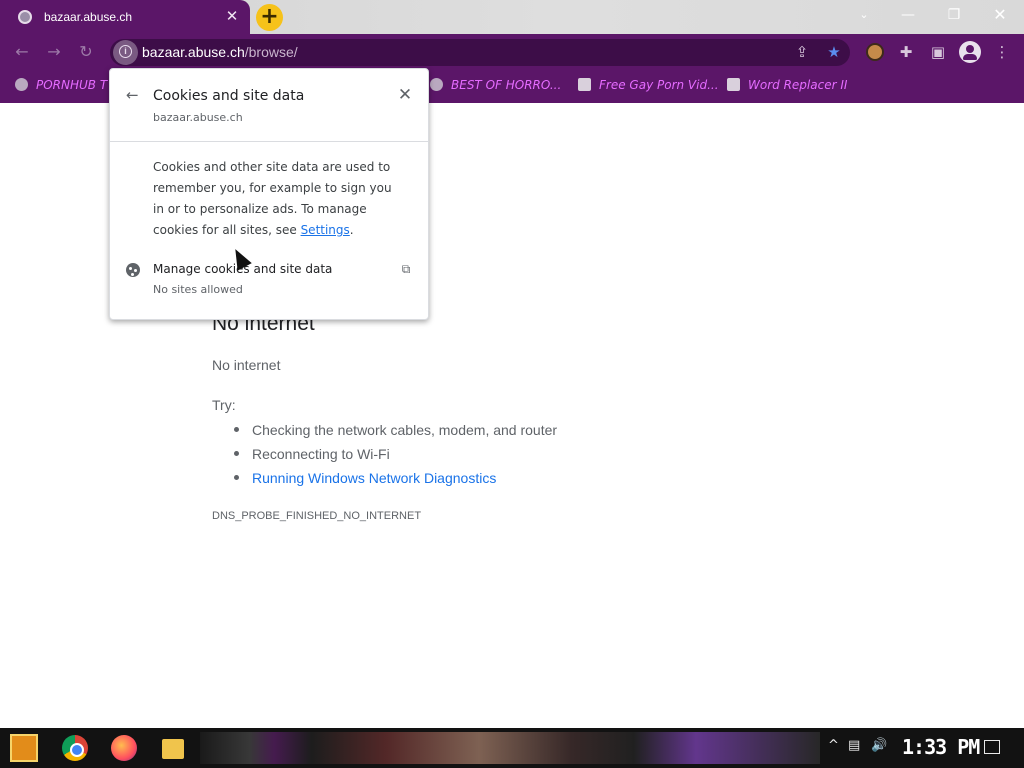 The image size is (1024, 768). Describe the element at coordinates (395, 480) in the screenshot. I see `network-diagnostics-link: Running Windows Network Diagnostics` at that location.